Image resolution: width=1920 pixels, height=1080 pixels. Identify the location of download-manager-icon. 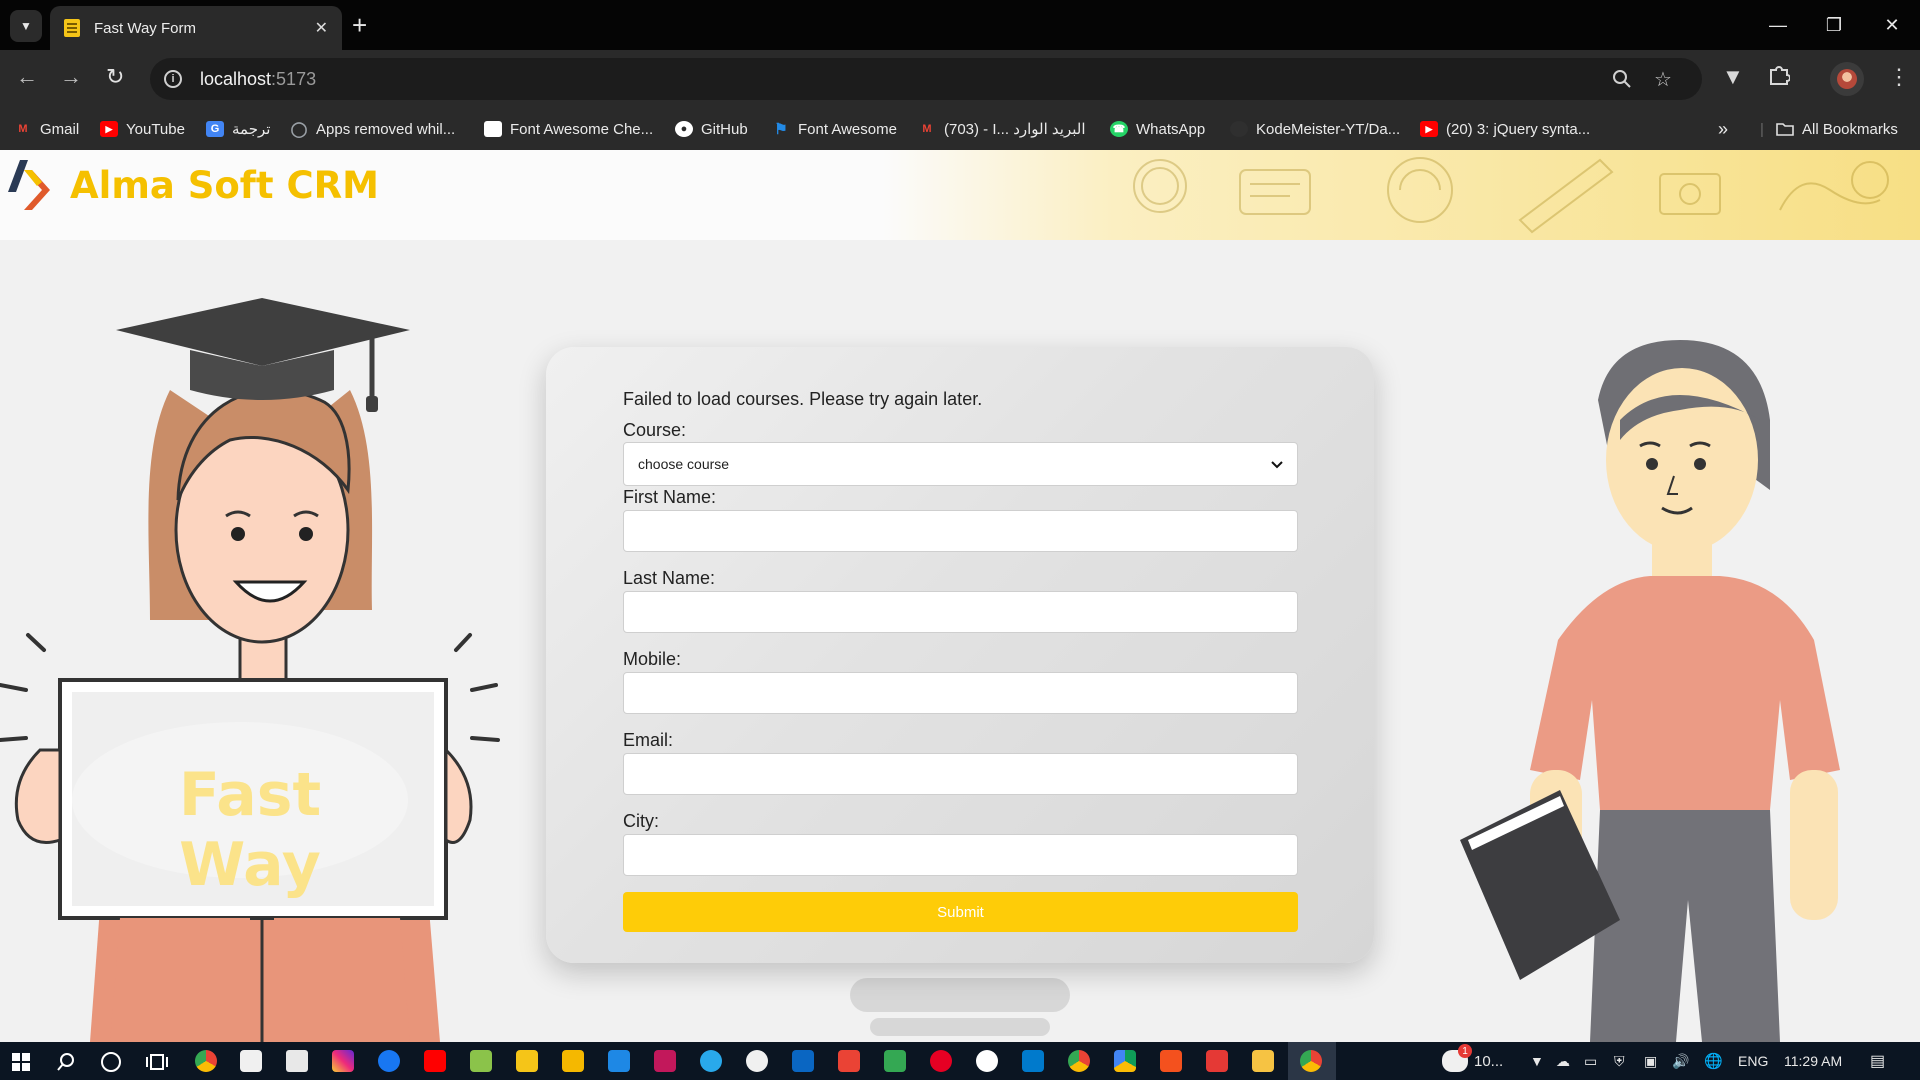
(481, 1061).